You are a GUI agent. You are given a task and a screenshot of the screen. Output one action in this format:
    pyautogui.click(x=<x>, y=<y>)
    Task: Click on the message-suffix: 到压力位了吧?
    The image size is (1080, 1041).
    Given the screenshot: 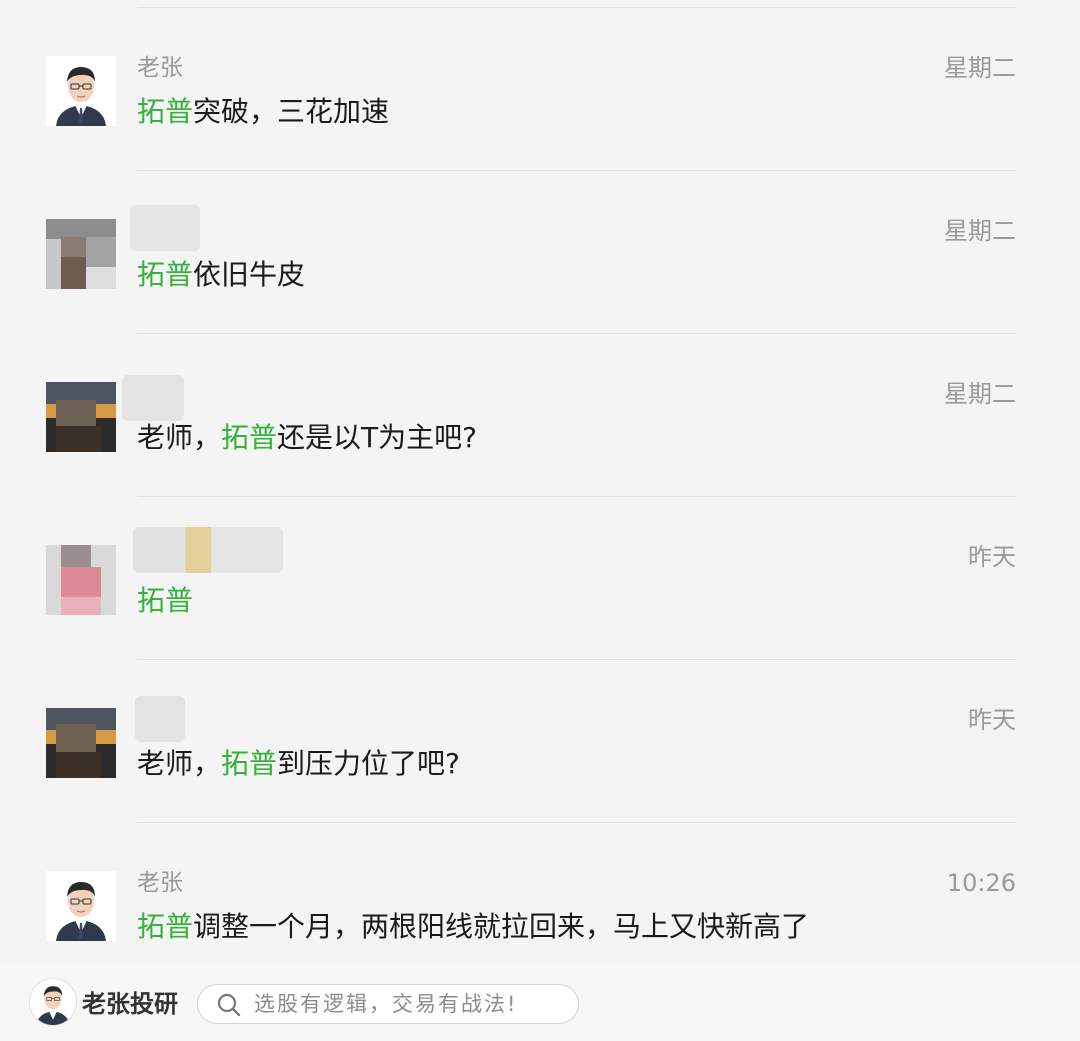 What is the action you would take?
    pyautogui.click(x=368, y=763)
    